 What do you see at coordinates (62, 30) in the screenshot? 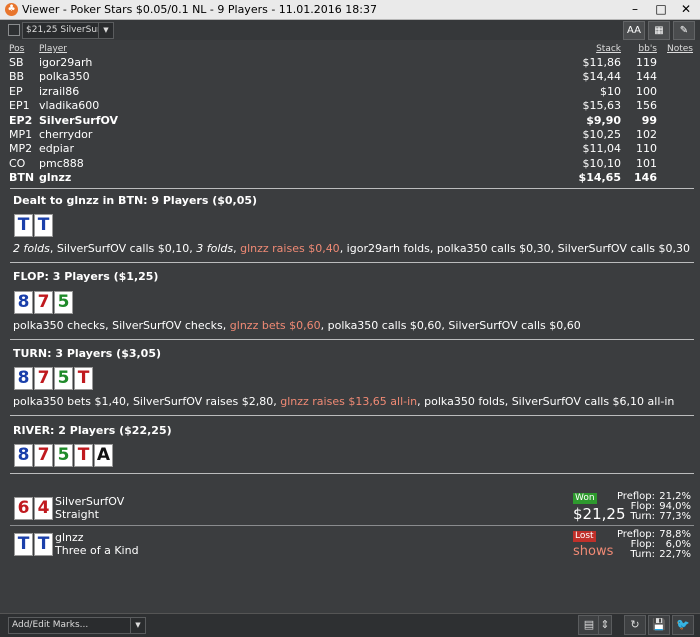
I see `player-select-value: $21,25 SilverSurfOV` at bounding box center [62, 30].